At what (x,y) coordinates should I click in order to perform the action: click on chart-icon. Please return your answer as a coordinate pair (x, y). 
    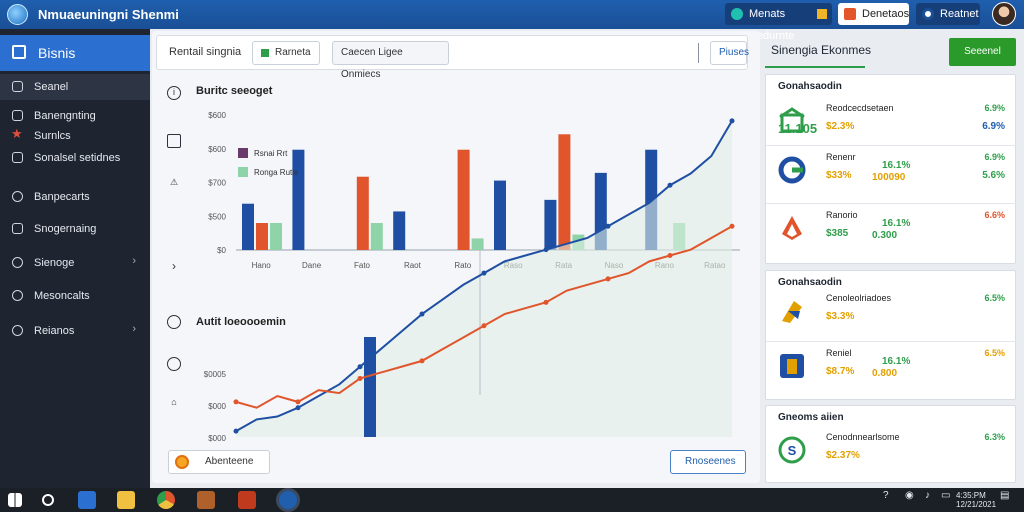
    Looking at the image, I should click on (17, 262).